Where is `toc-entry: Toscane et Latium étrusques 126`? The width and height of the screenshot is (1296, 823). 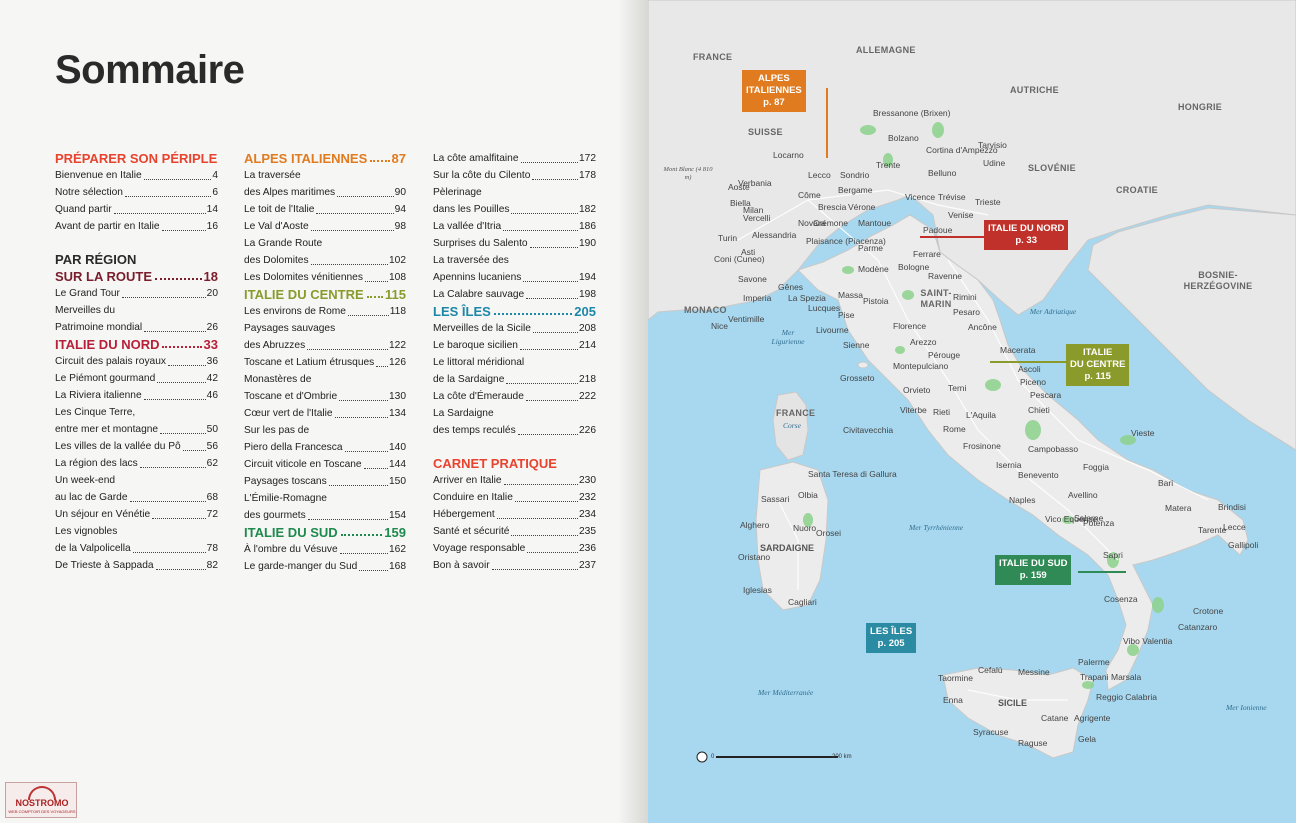
toc-entry: Toscane et Latium étrusques 126 is located at coordinates (325, 362).